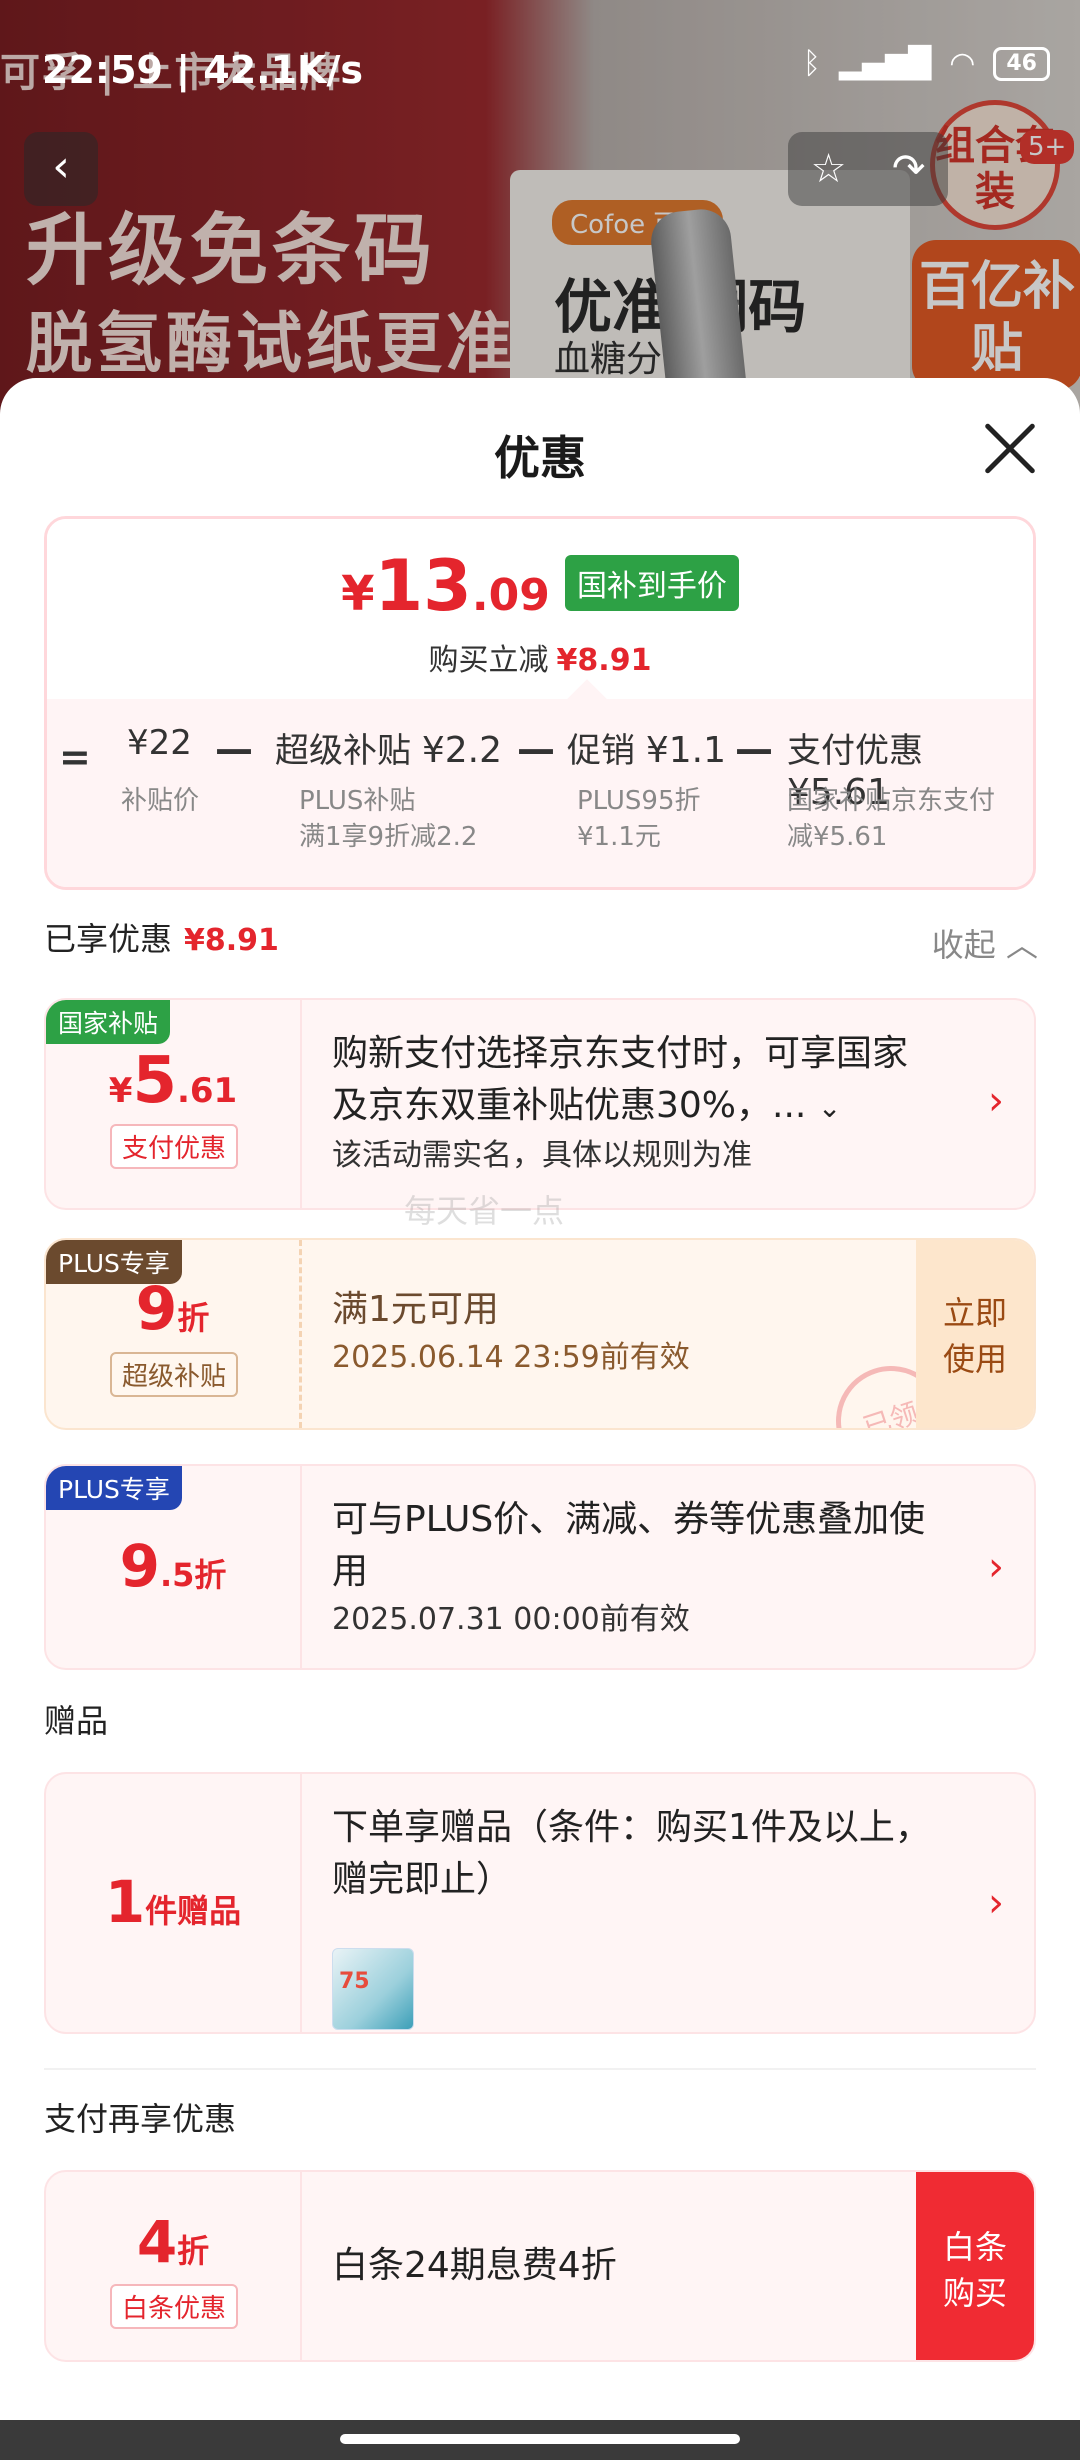  I want to click on gift-title-line1: 下单享赠品（条件：购买1件及以上，, so click(631, 1827).